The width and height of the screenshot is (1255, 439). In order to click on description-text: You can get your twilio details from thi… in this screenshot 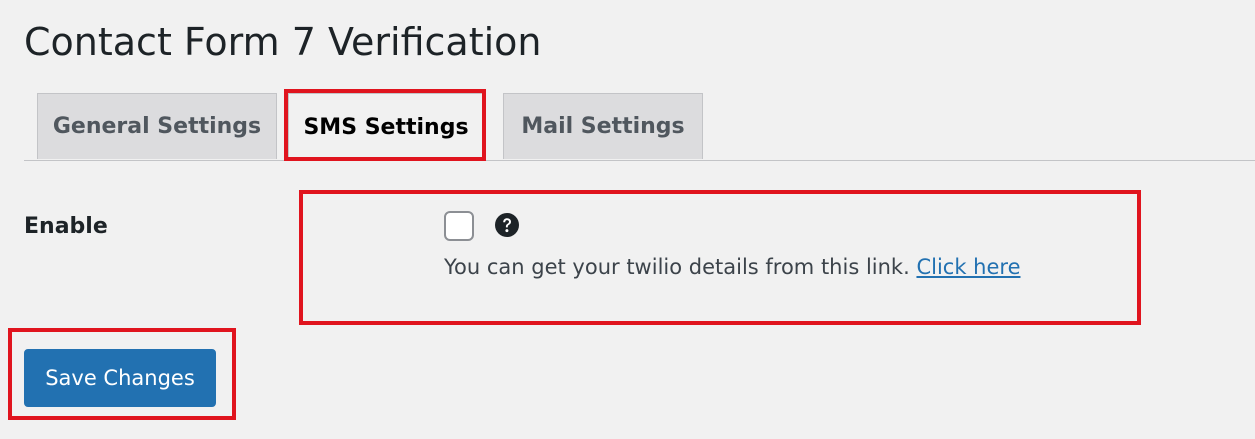, I will do `click(677, 267)`.